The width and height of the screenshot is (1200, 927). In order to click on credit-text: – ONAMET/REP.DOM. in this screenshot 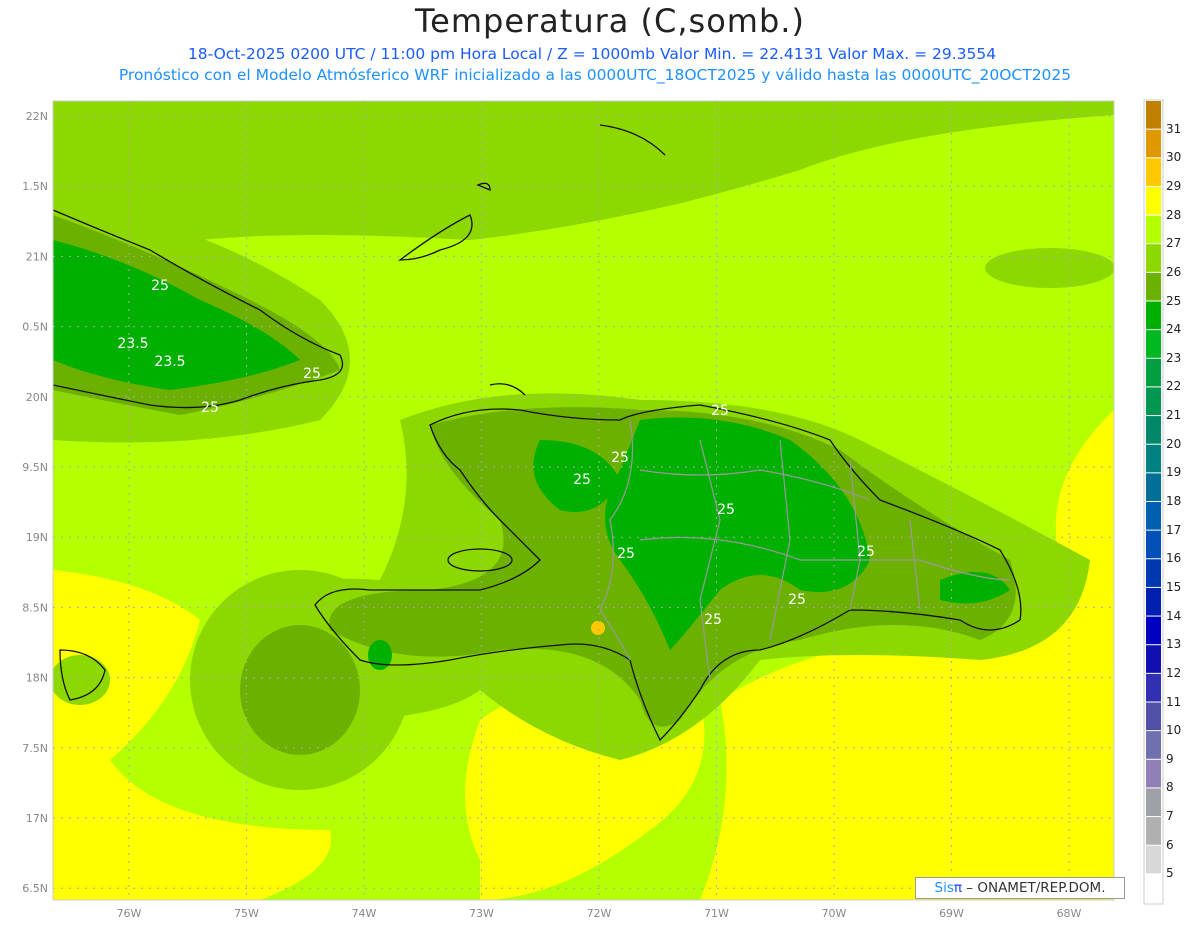, I will do `click(1034, 888)`.